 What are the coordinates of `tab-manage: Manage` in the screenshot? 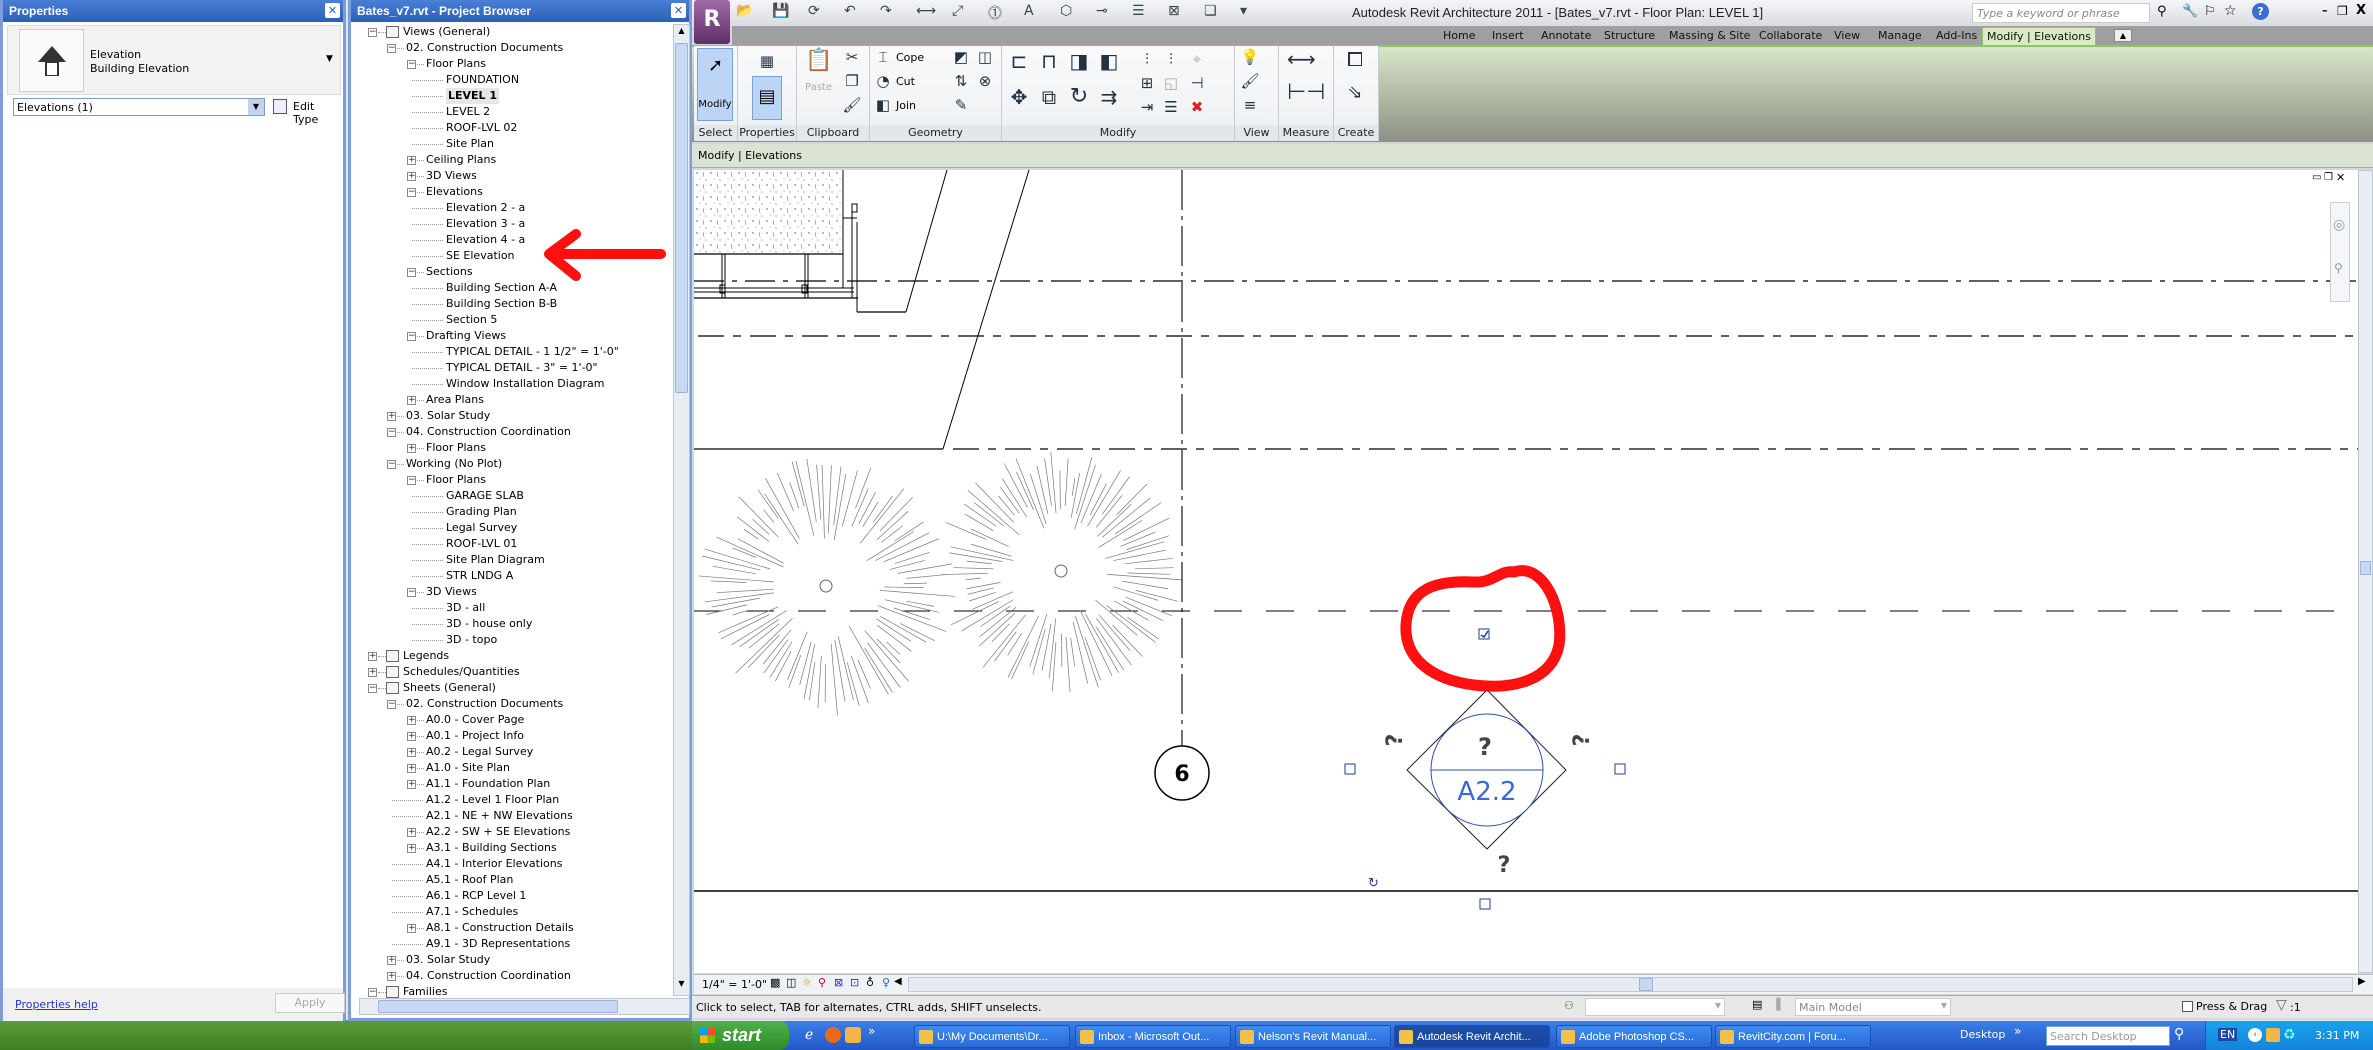 It's located at (1900, 36).